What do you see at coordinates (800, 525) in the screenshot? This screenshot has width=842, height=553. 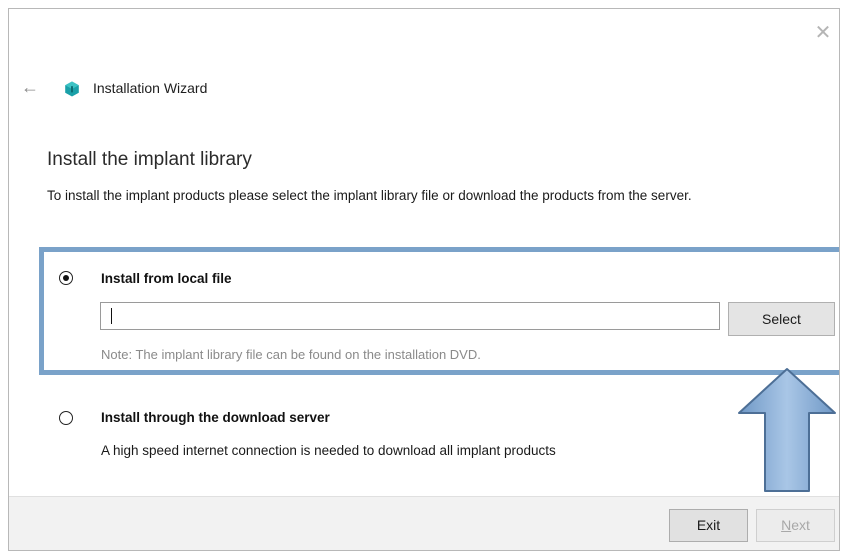 I see `next-label-rest: ext` at bounding box center [800, 525].